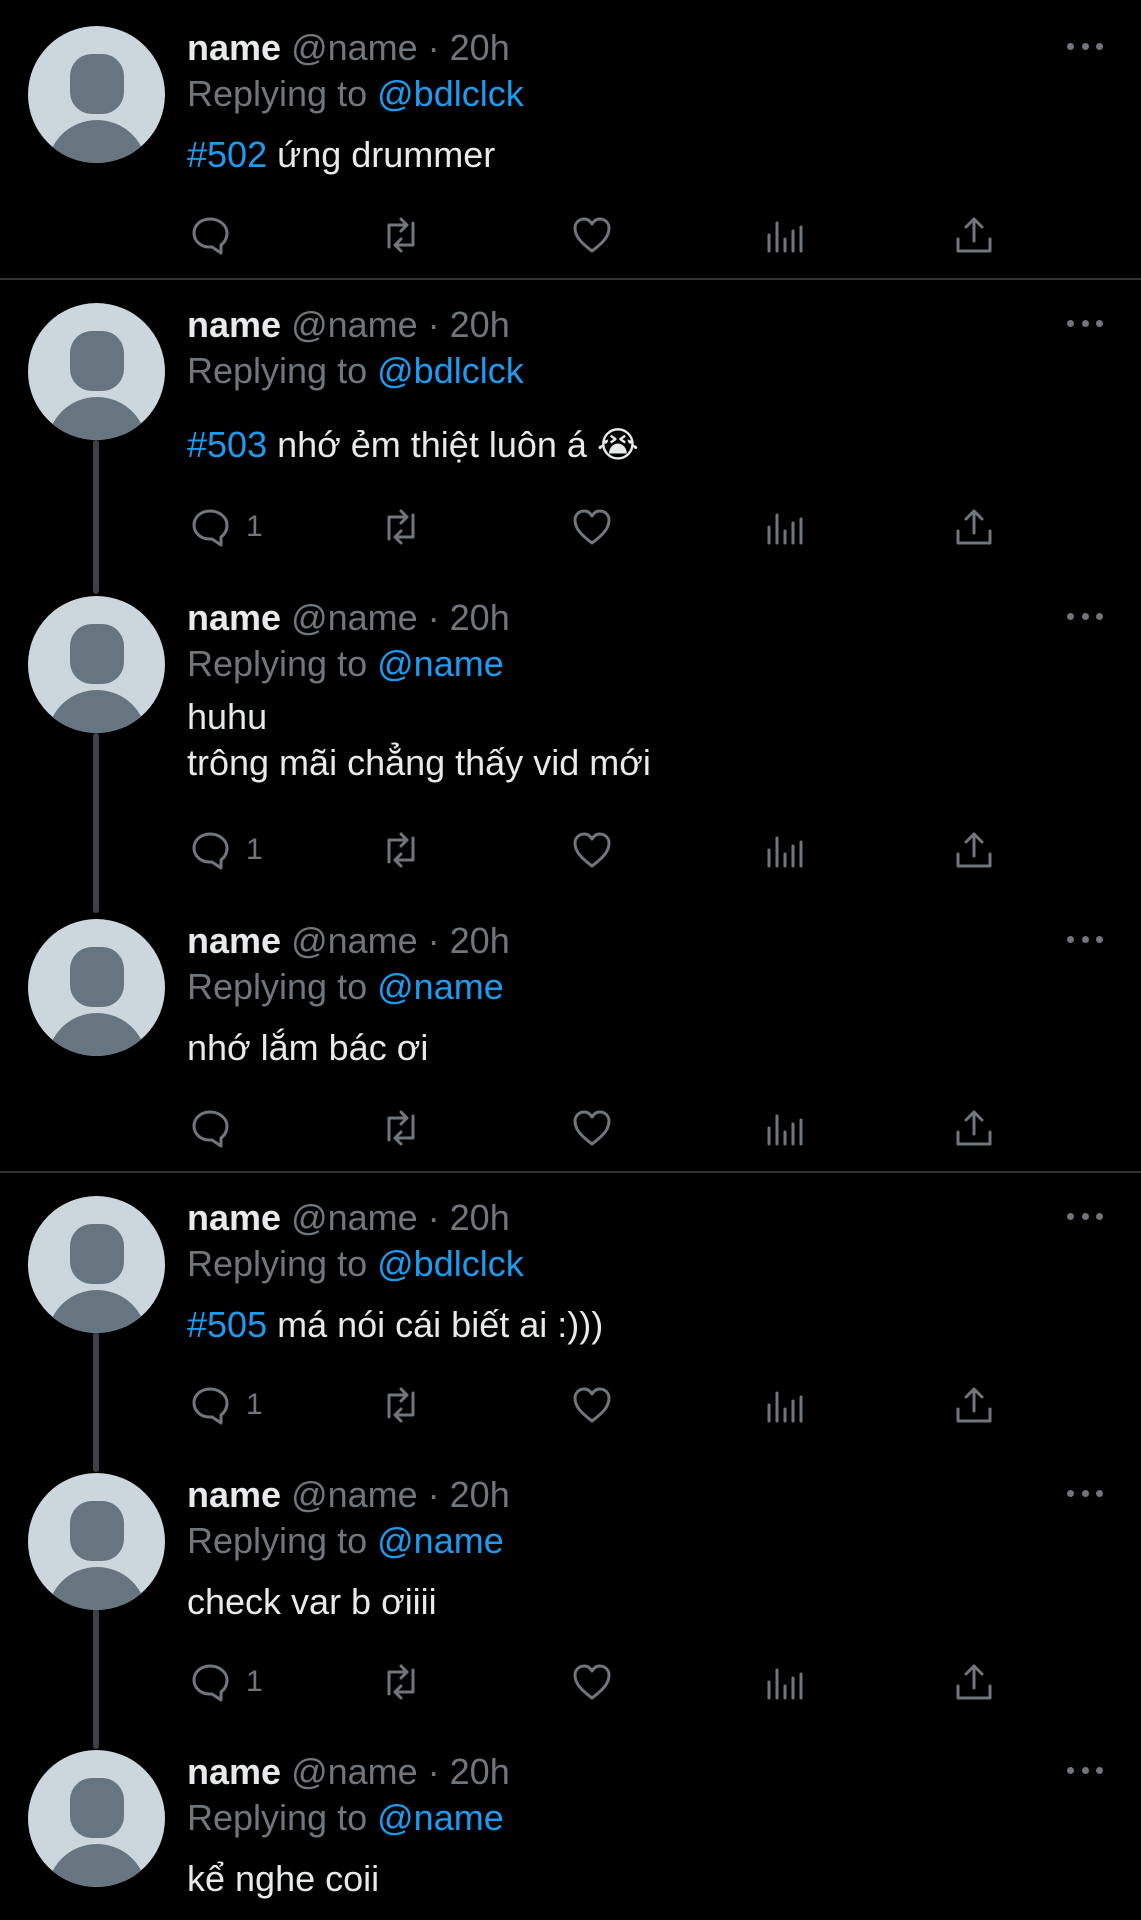  What do you see at coordinates (570, 279) in the screenshot?
I see `divider` at bounding box center [570, 279].